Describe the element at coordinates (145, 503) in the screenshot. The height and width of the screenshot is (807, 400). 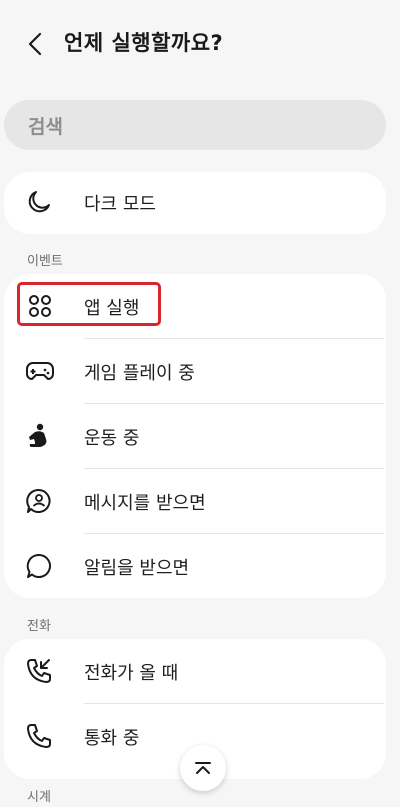
I see `list-item-label: 메시지를 받으면` at that location.